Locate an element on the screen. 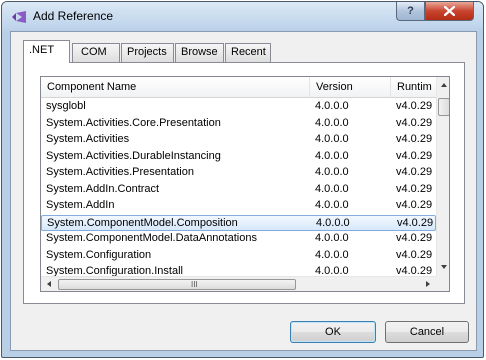 The width and height of the screenshot is (486, 360). tab-projects: Projects is located at coordinates (147, 52).